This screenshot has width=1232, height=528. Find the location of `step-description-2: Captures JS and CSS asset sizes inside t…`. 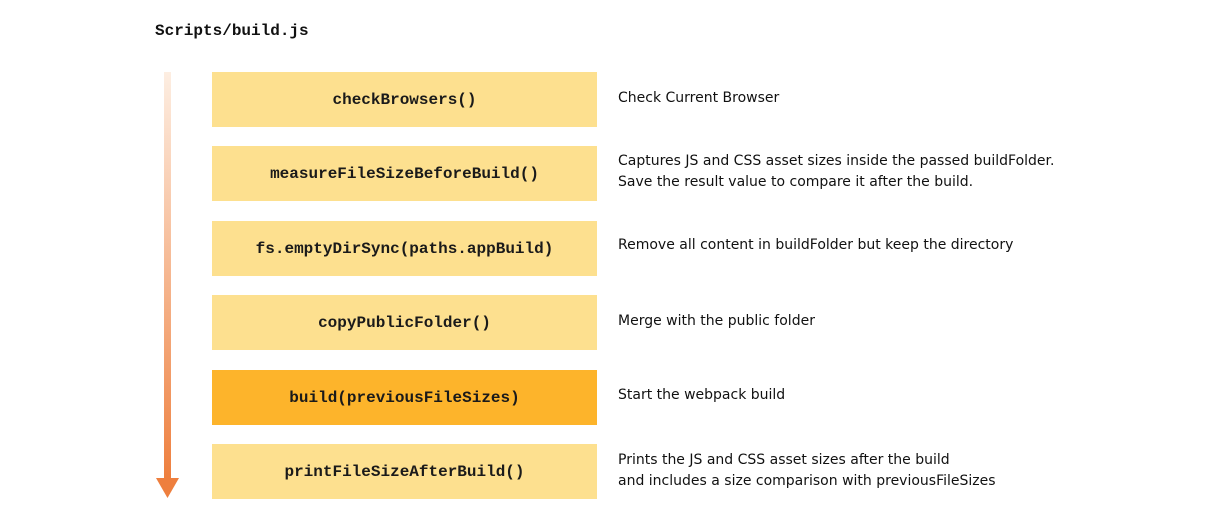

step-description-2: Captures JS and CSS asset sizes inside t… is located at coordinates (836, 172).